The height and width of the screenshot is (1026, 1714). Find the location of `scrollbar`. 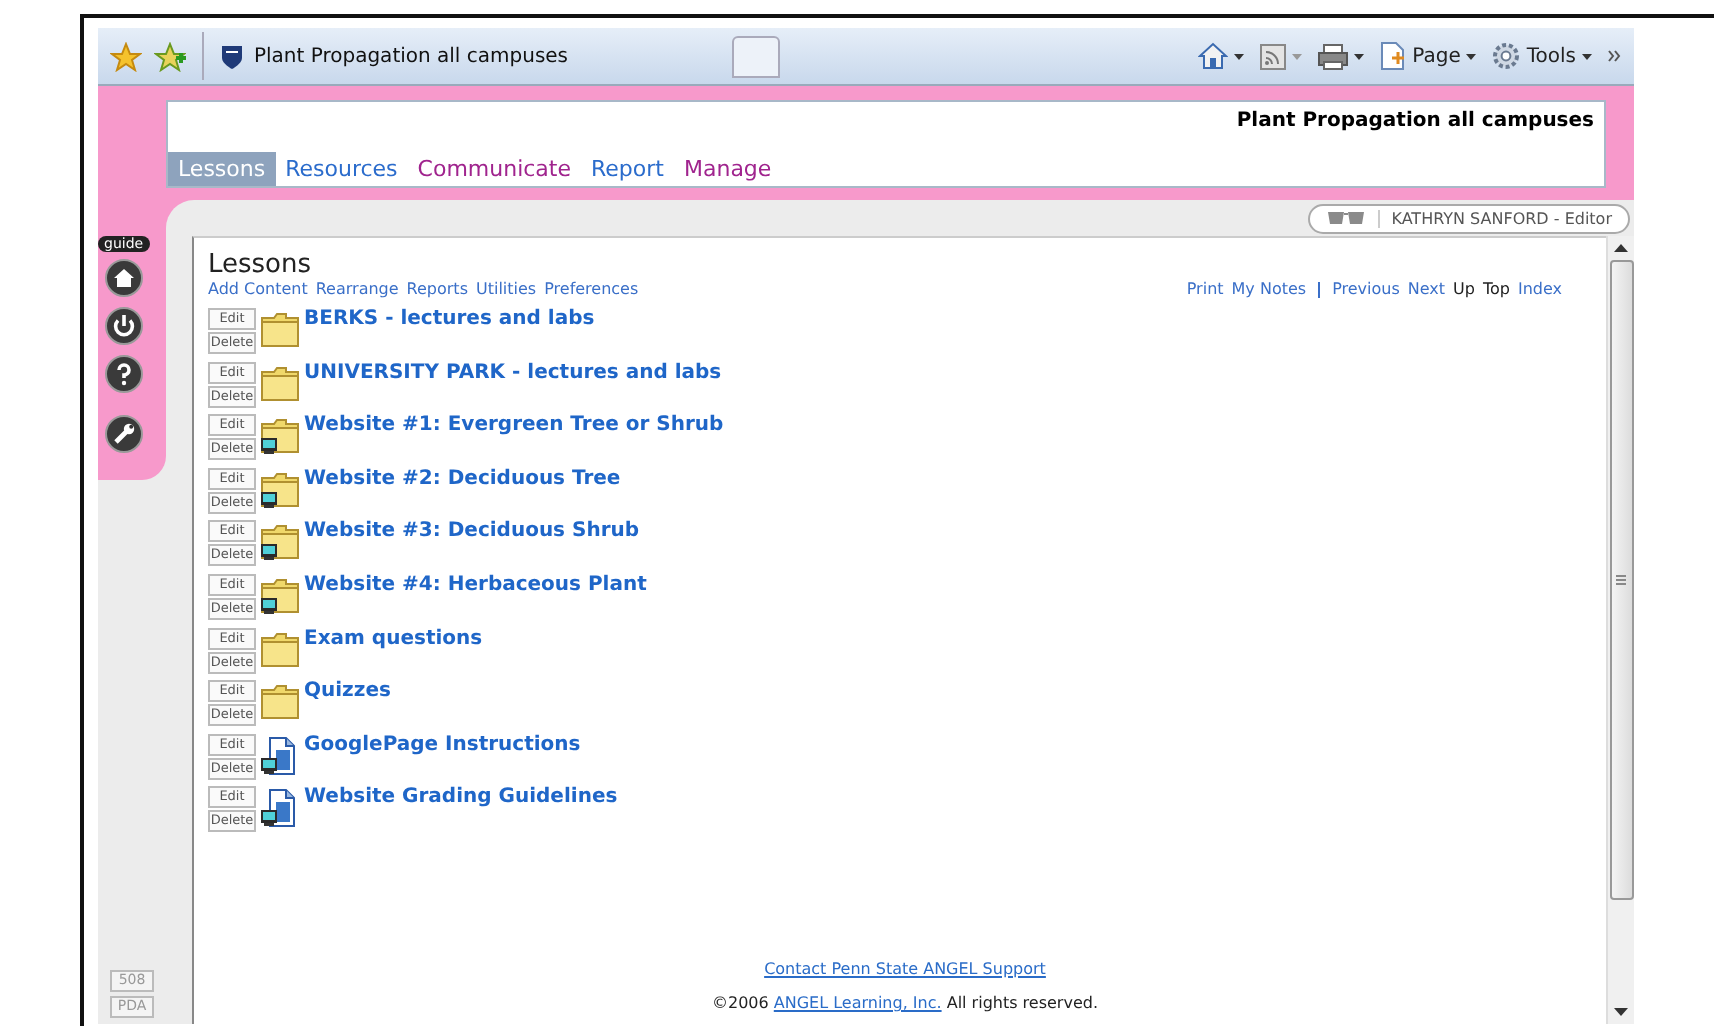

scrollbar is located at coordinates (1620, 630).